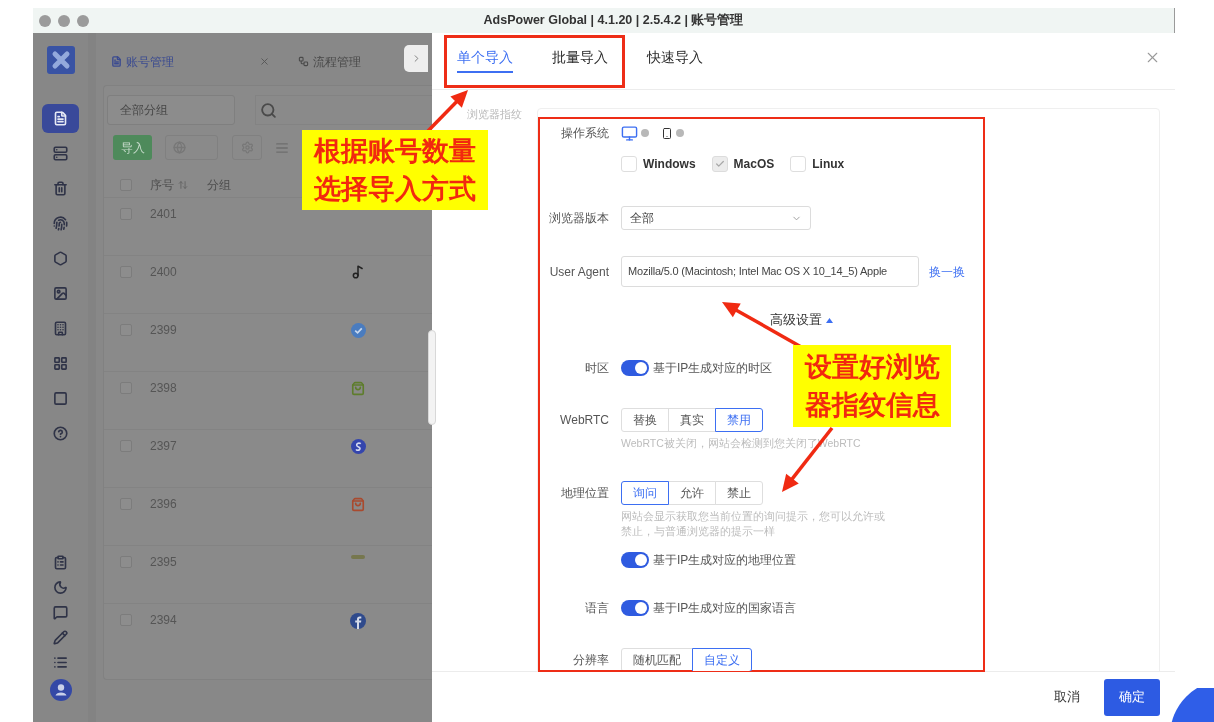  Describe the element at coordinates (613, 21) in the screenshot. I see `window-title: AdsPower Global | 4.1.20 | 2.5.4.2 | 账号管理` at that location.